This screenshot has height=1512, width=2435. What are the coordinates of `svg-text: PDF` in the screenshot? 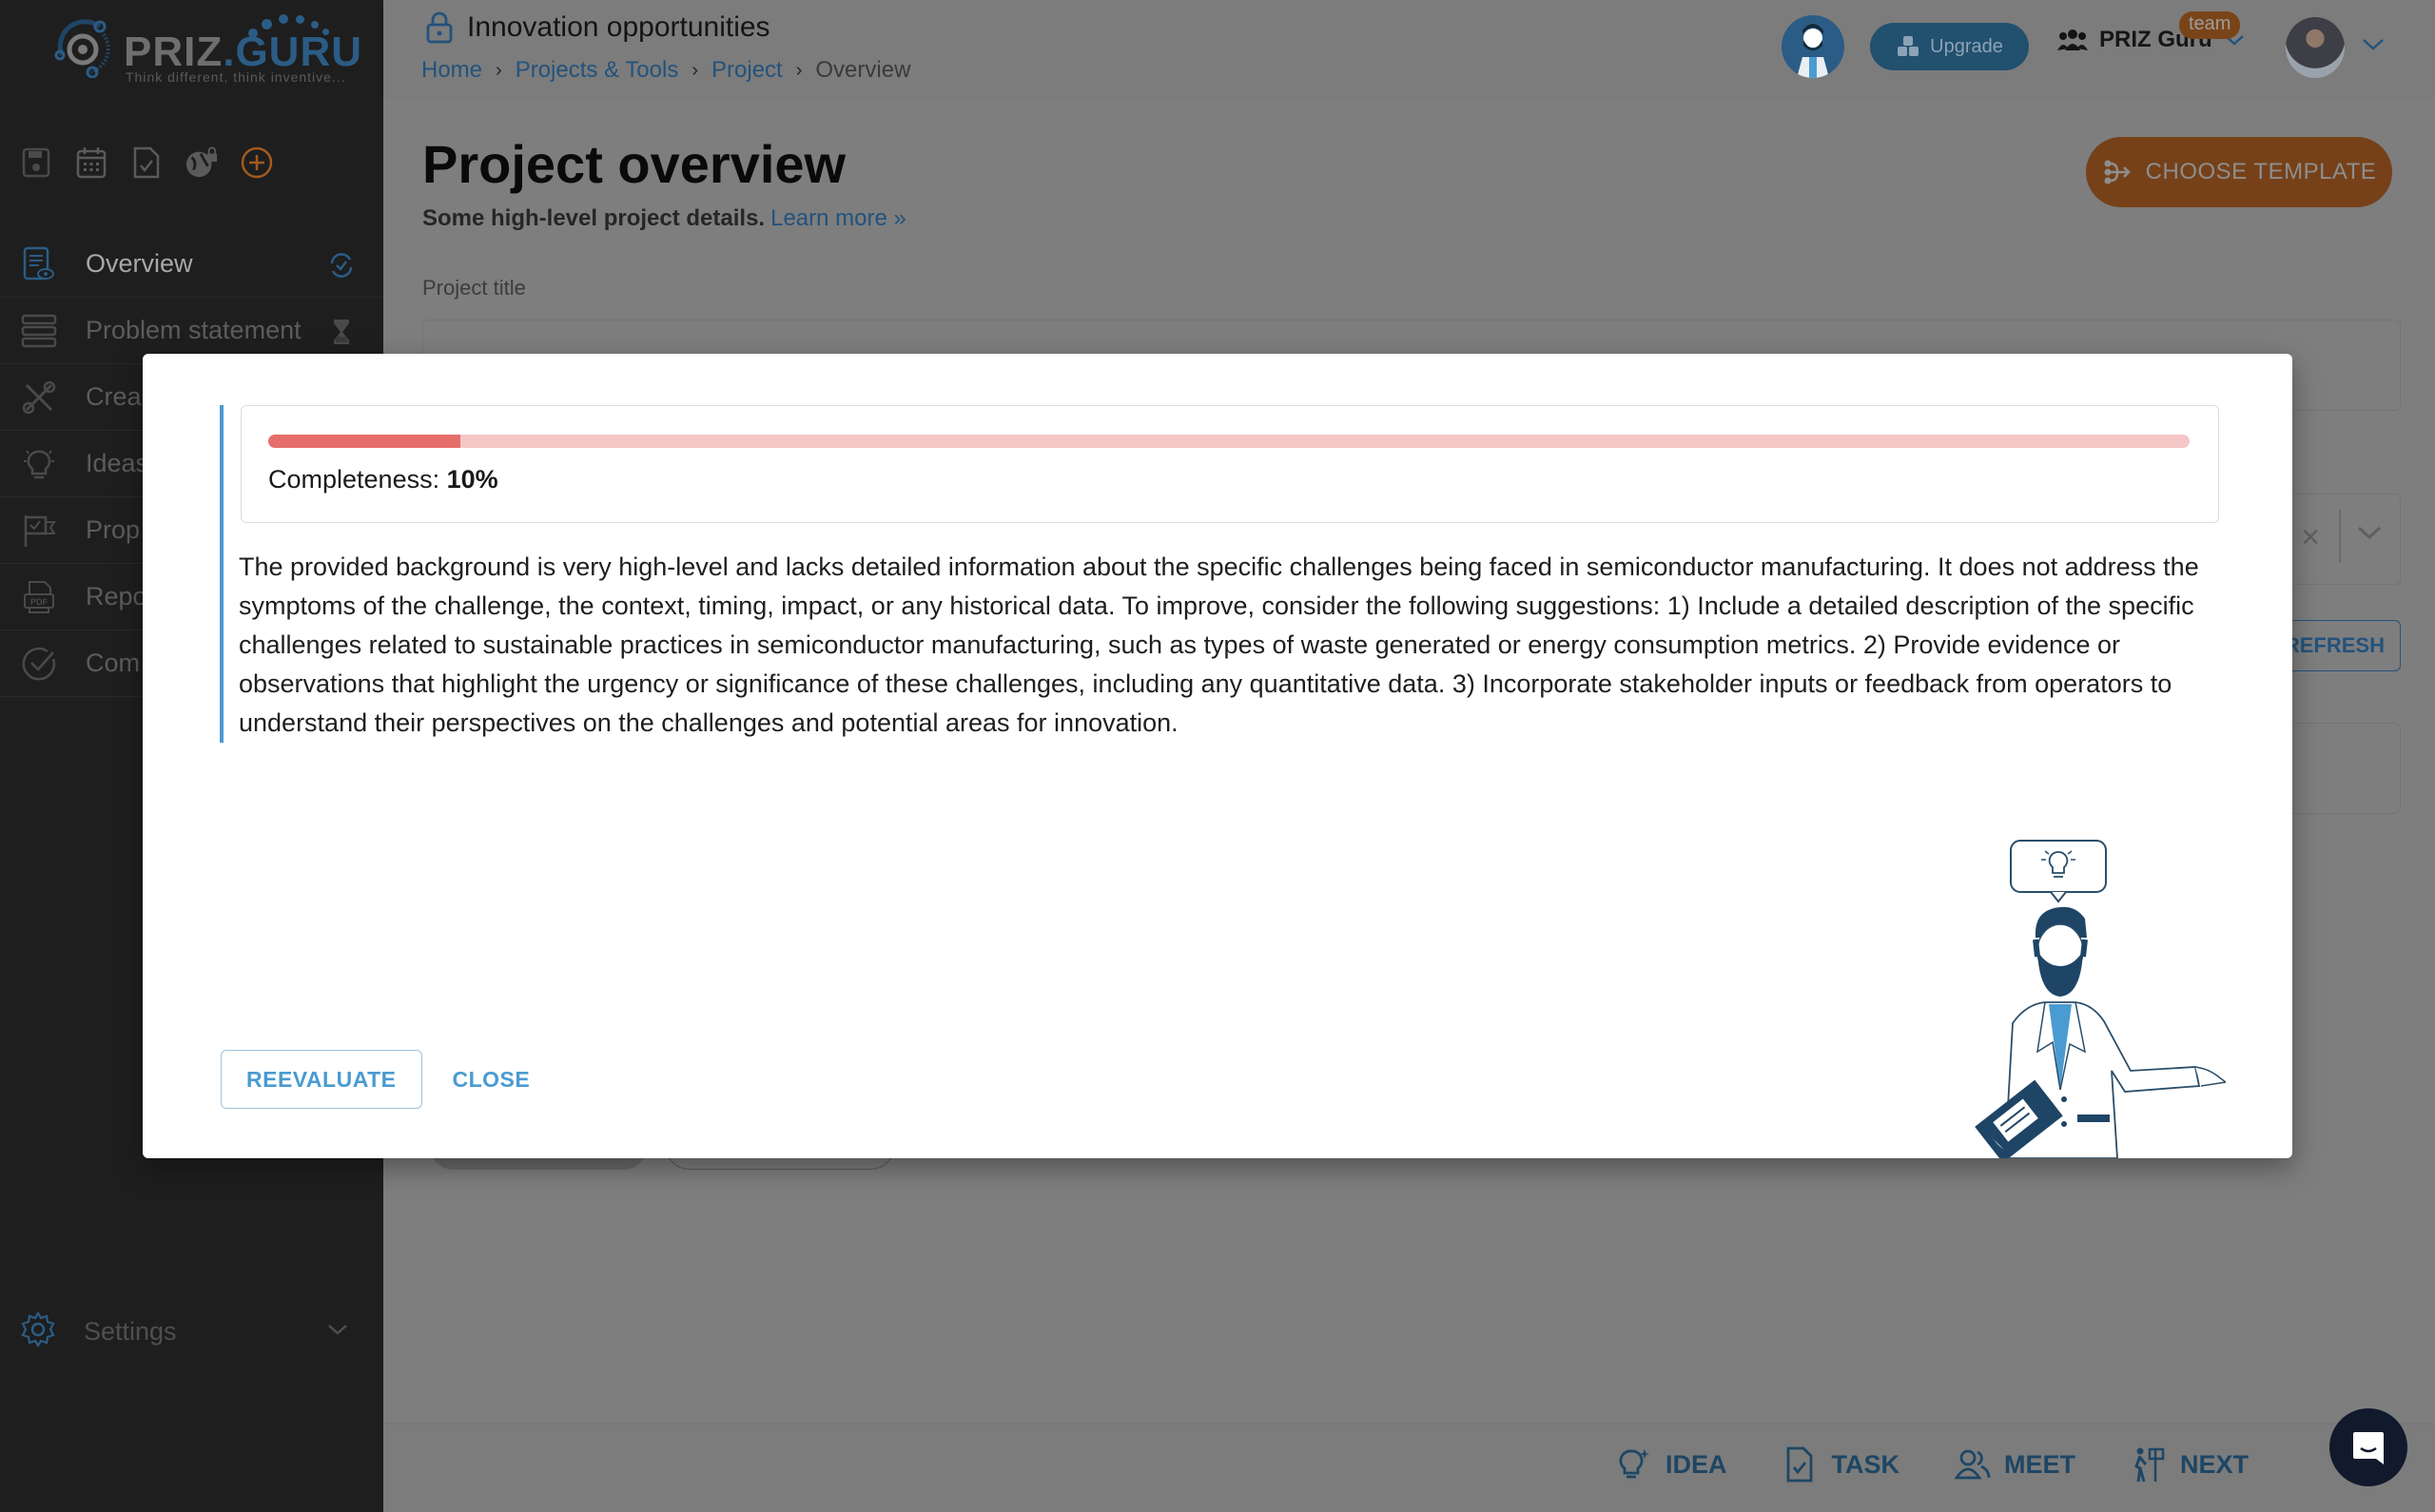 It's located at (40, 602).